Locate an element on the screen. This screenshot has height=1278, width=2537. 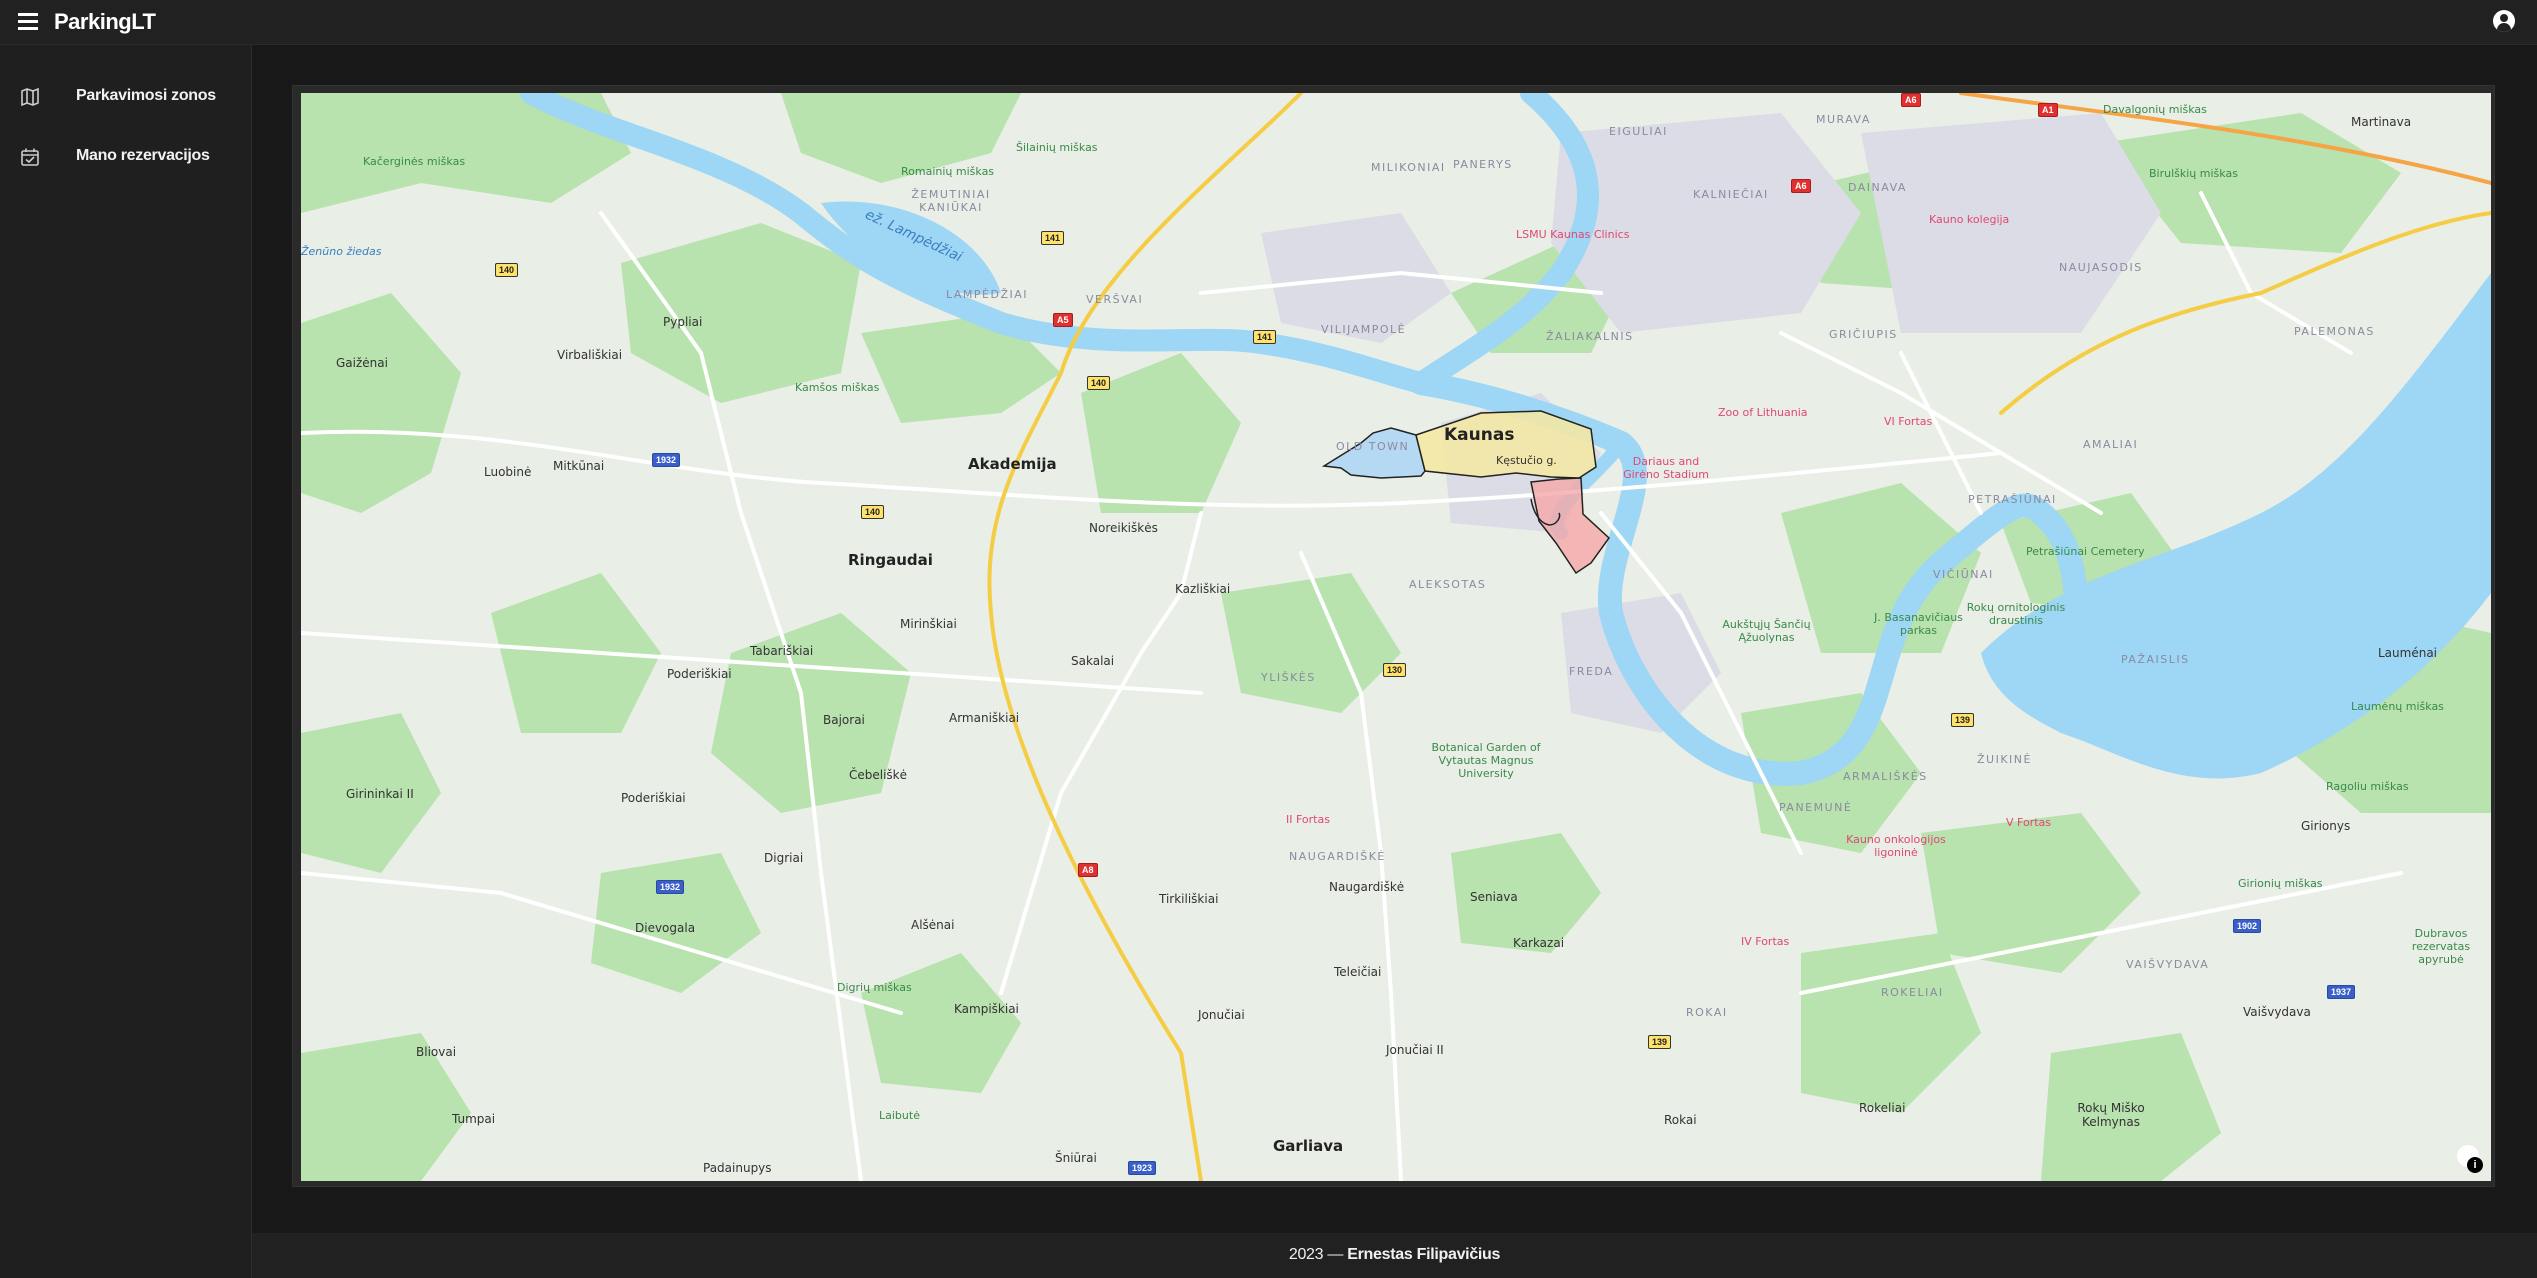
district-label: AMALIAI is located at coordinates (2111, 444).